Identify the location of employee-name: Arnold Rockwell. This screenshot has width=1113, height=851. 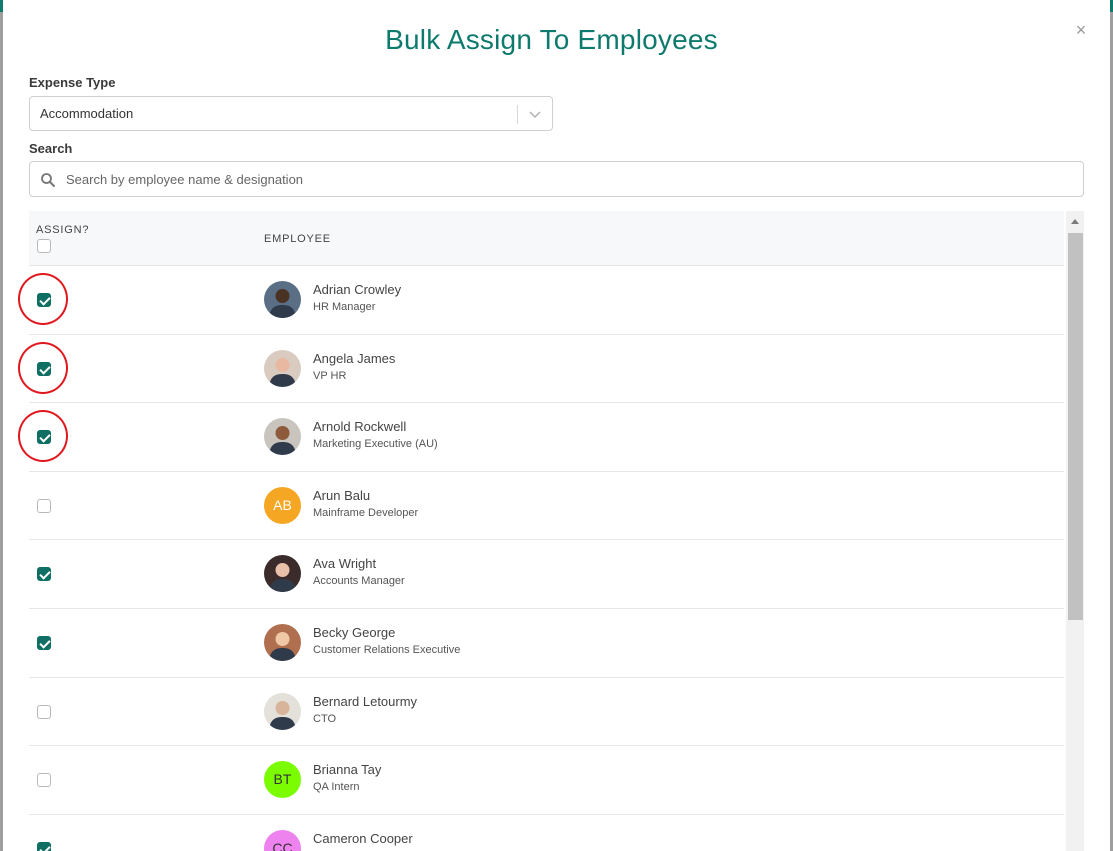
(360, 427).